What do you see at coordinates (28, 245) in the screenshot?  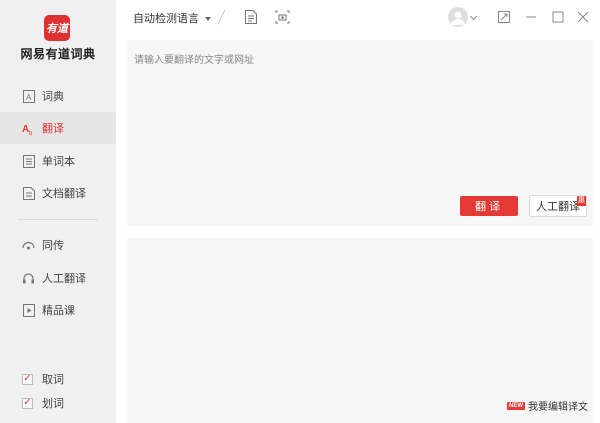 I see `simultaneous-icon` at bounding box center [28, 245].